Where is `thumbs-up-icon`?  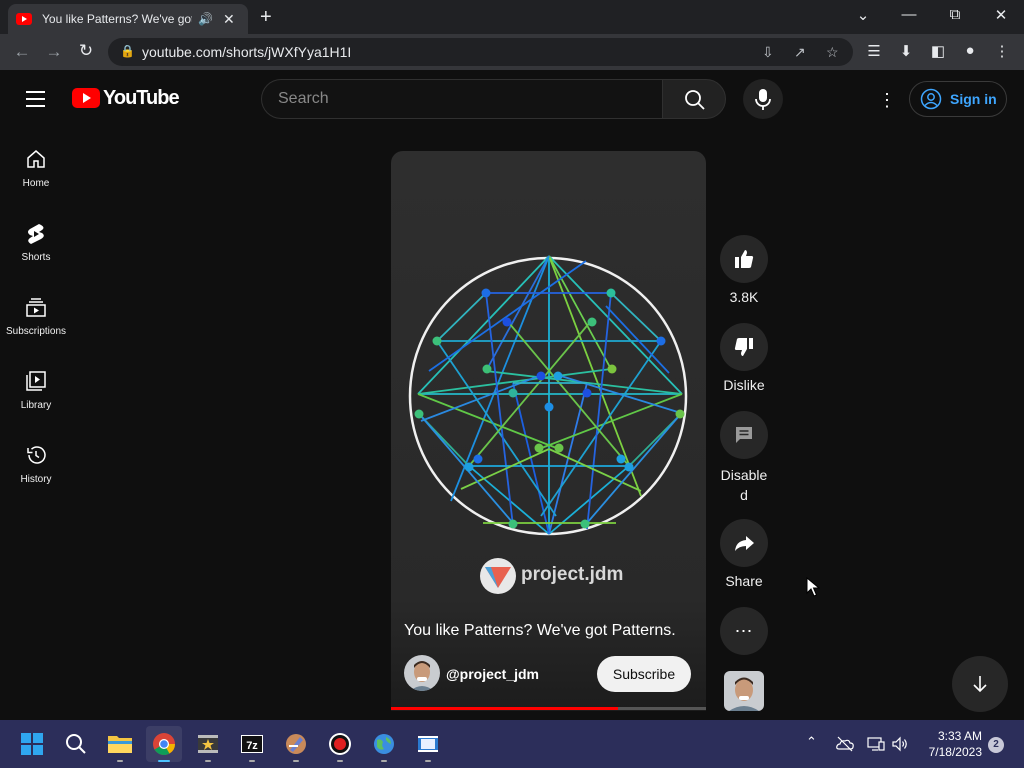 thumbs-up-icon is located at coordinates (744, 259).